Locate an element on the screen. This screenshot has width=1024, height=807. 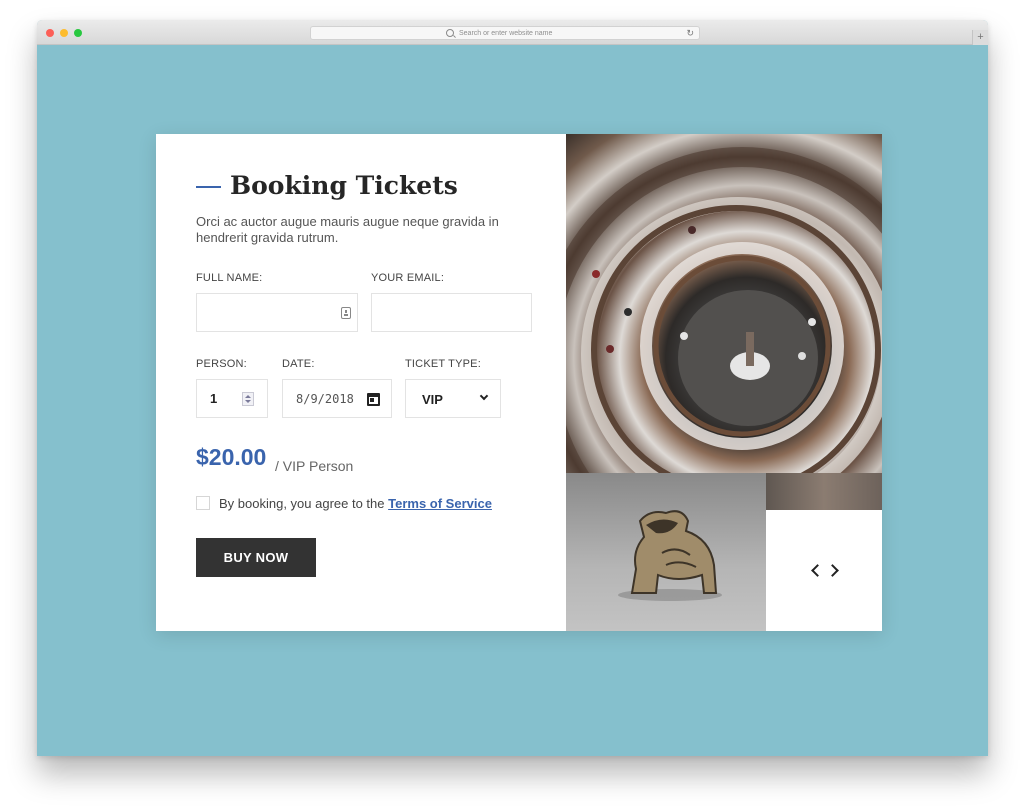
ticket-type-value: VIP is located at coordinates (432, 399).